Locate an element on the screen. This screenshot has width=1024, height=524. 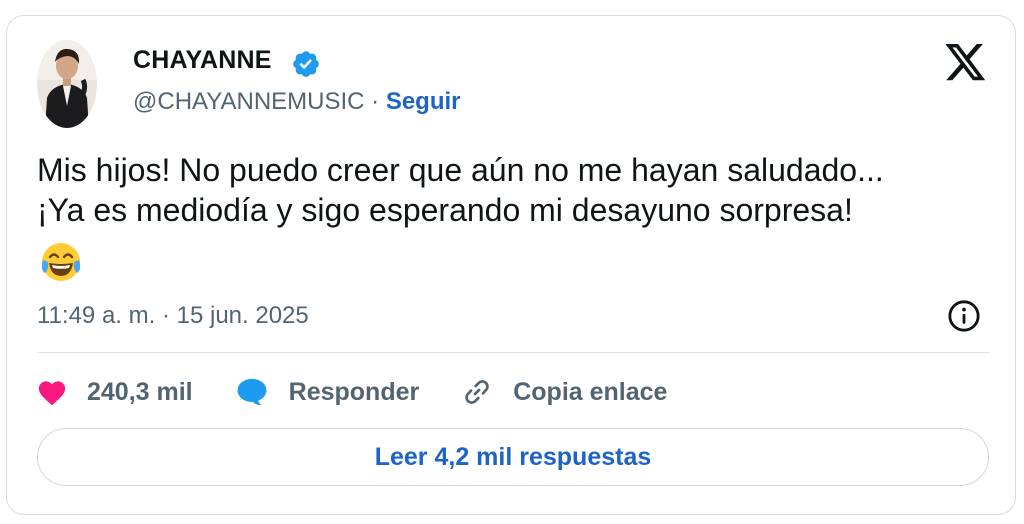
tweet-timestamp: 11:49 a. m. · 15 jun. 2025 is located at coordinates (173, 316).